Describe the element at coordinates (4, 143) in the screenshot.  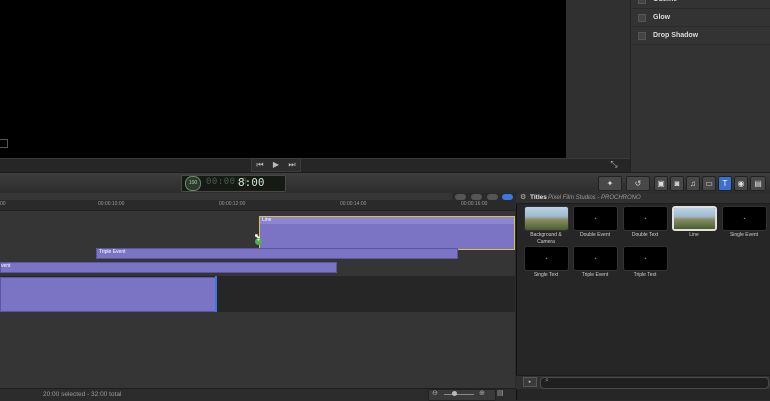
I see `viewer-corner-marker` at that location.